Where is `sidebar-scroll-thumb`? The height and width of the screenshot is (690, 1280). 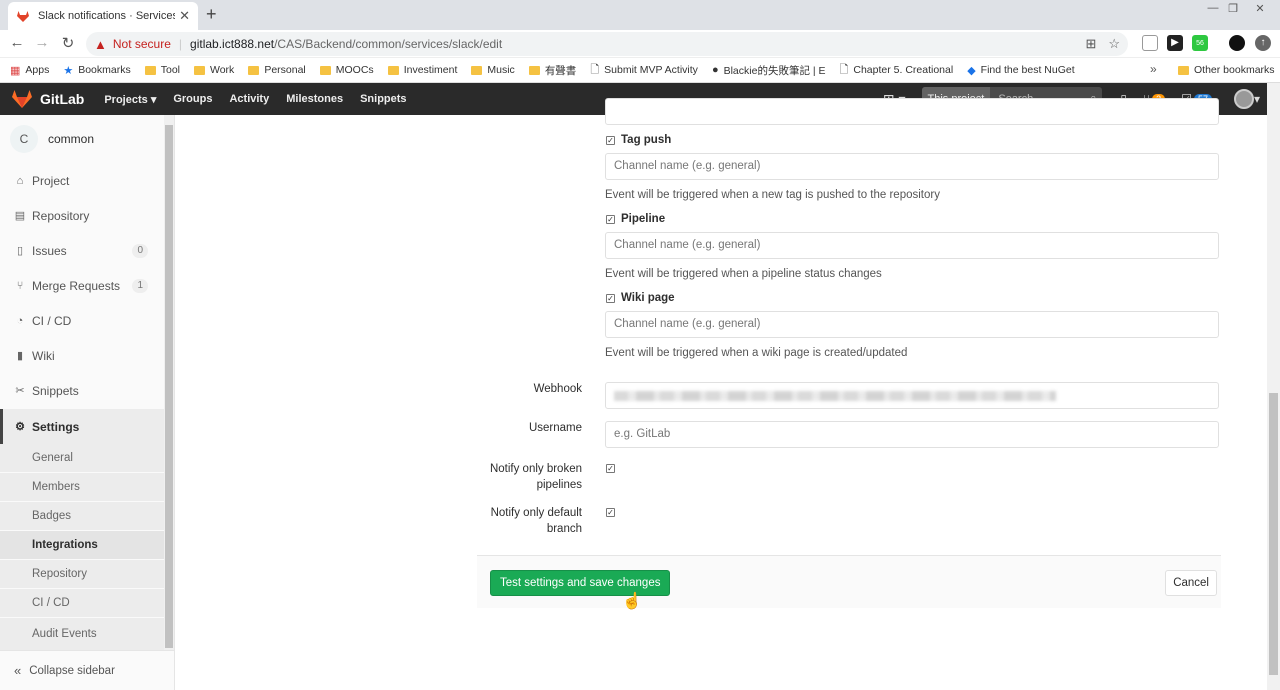
sidebar-scroll-thumb is located at coordinates (169, 386).